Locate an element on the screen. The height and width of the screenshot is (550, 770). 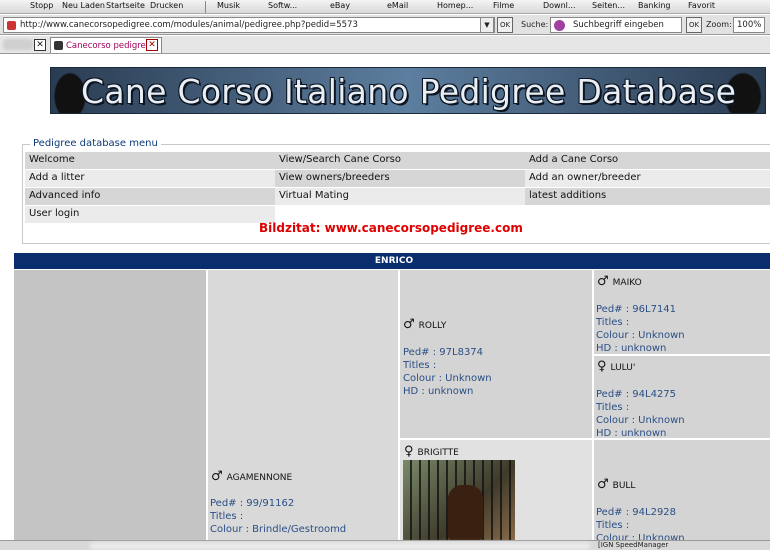
toolbar-divider is located at coordinates (205, 7).